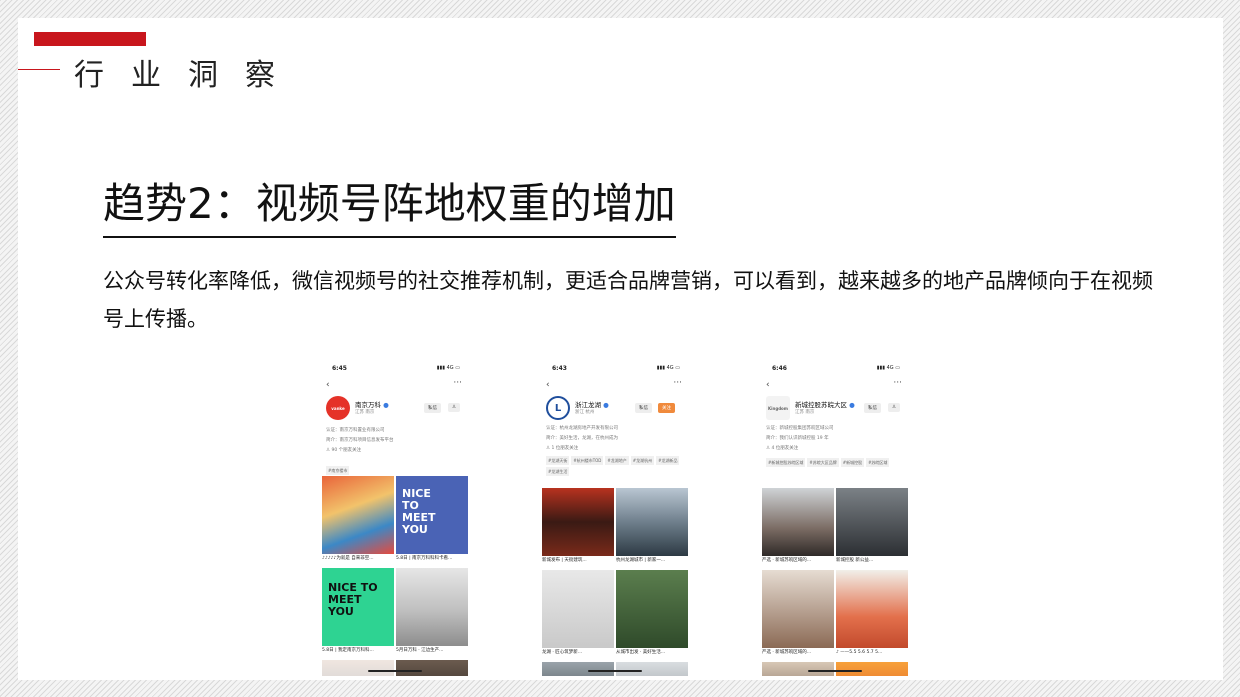 This screenshot has height=697, width=1240. I want to click on accent-bar, so click(90, 39).